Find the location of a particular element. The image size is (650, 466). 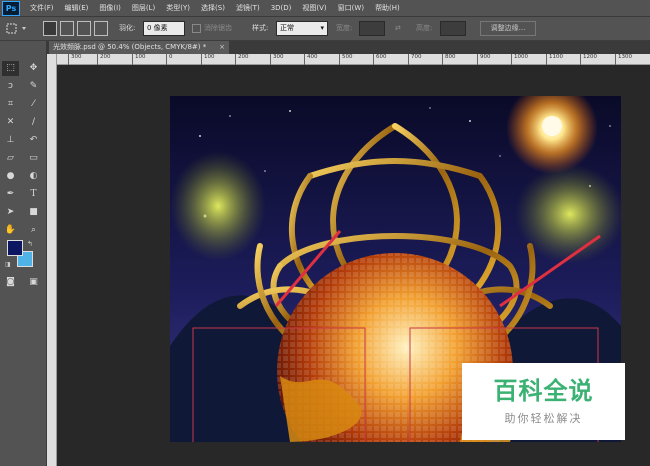

document-tab: 光效频脉.psd @ 50.4% (Objects, CMYK/8#) * × is located at coordinates (139, 47).